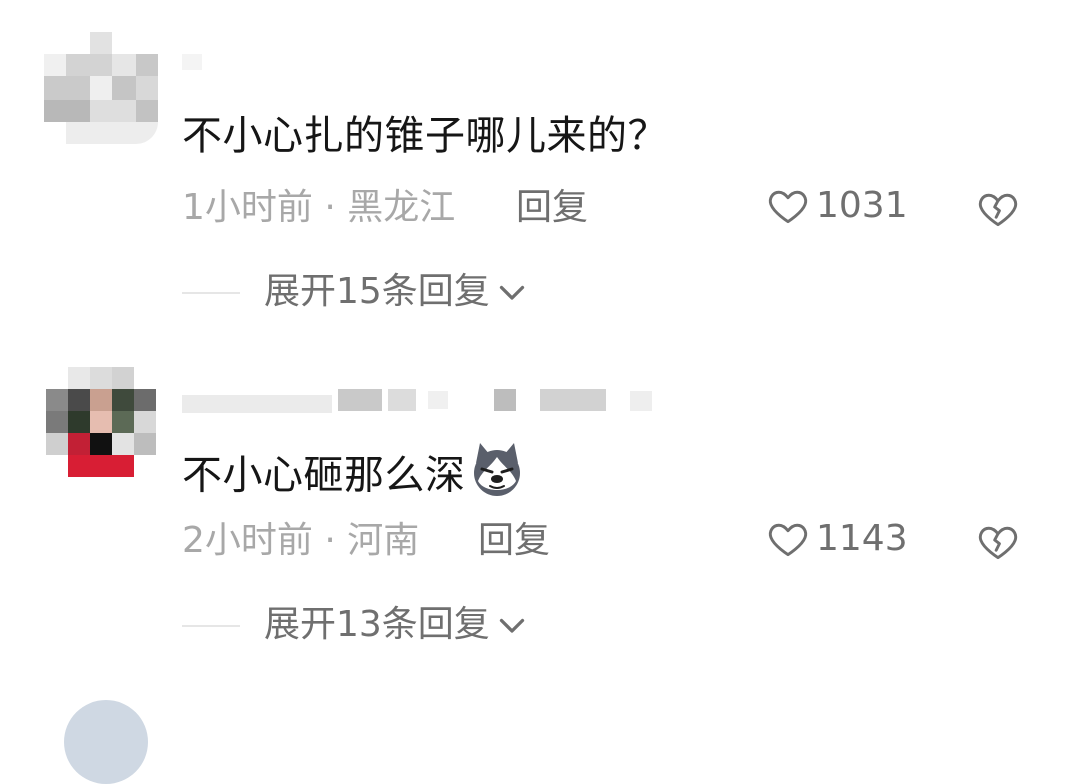 This screenshot has width=1080, height=784. I want to click on comment-text-content: 不小心砸那么深, so click(324, 475).